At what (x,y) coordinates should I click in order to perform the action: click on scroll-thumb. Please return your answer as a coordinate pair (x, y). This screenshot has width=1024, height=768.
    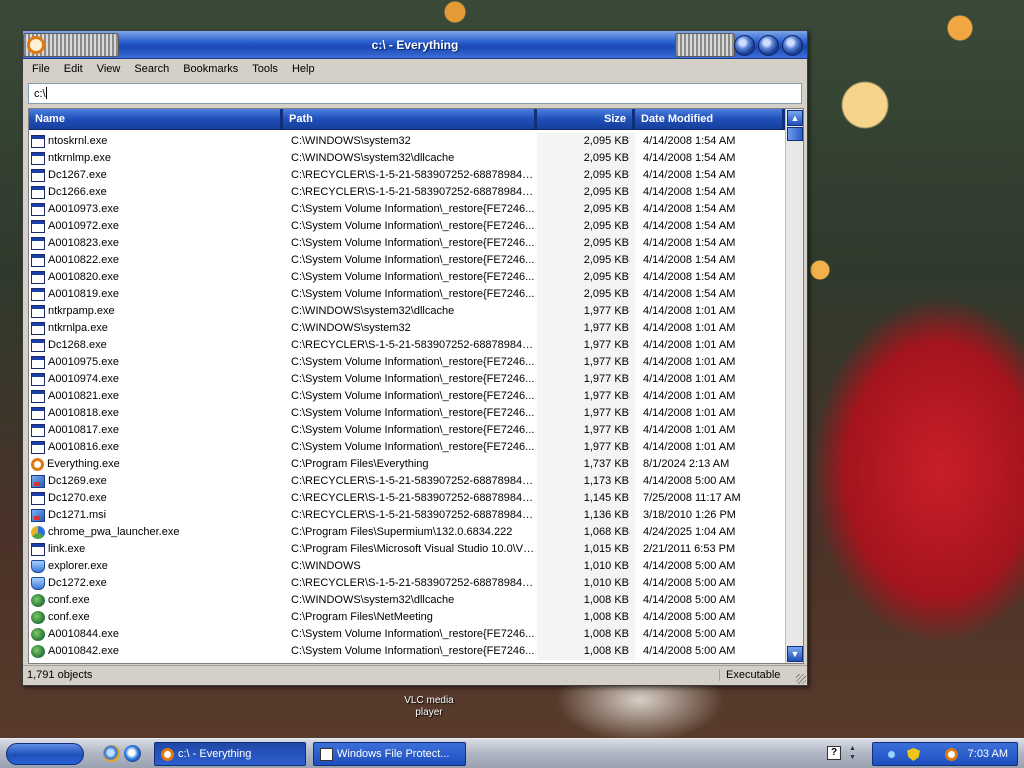
    Looking at the image, I should click on (795, 134).